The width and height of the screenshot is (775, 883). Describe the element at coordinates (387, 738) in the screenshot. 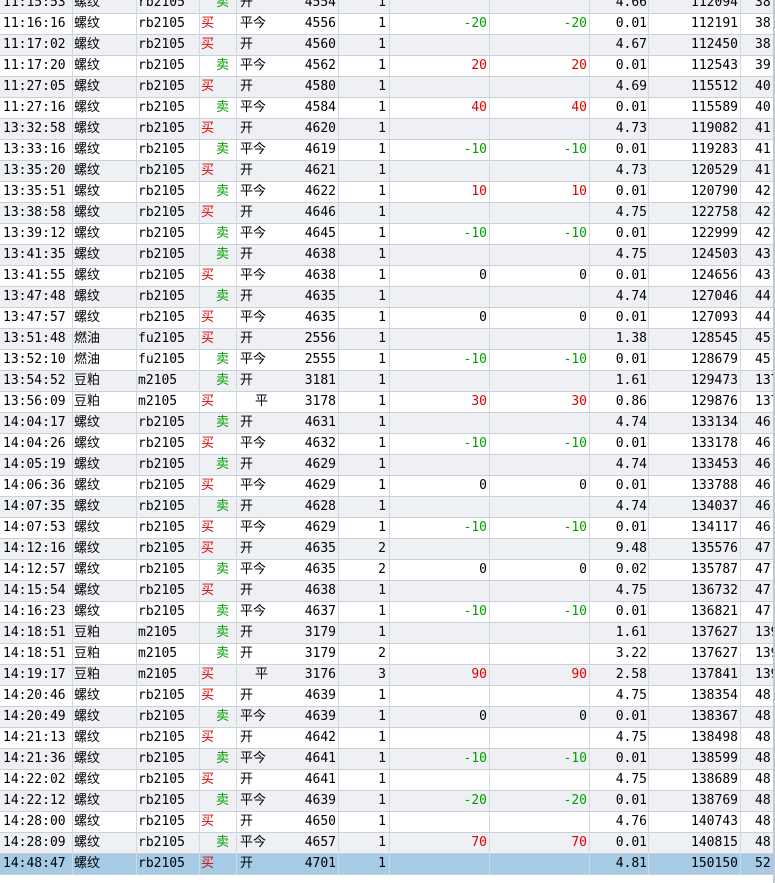

I see `table-row: 14:21:13 螺纹 rb2105 买 开 4642 1 4.75 138498 48` at that location.